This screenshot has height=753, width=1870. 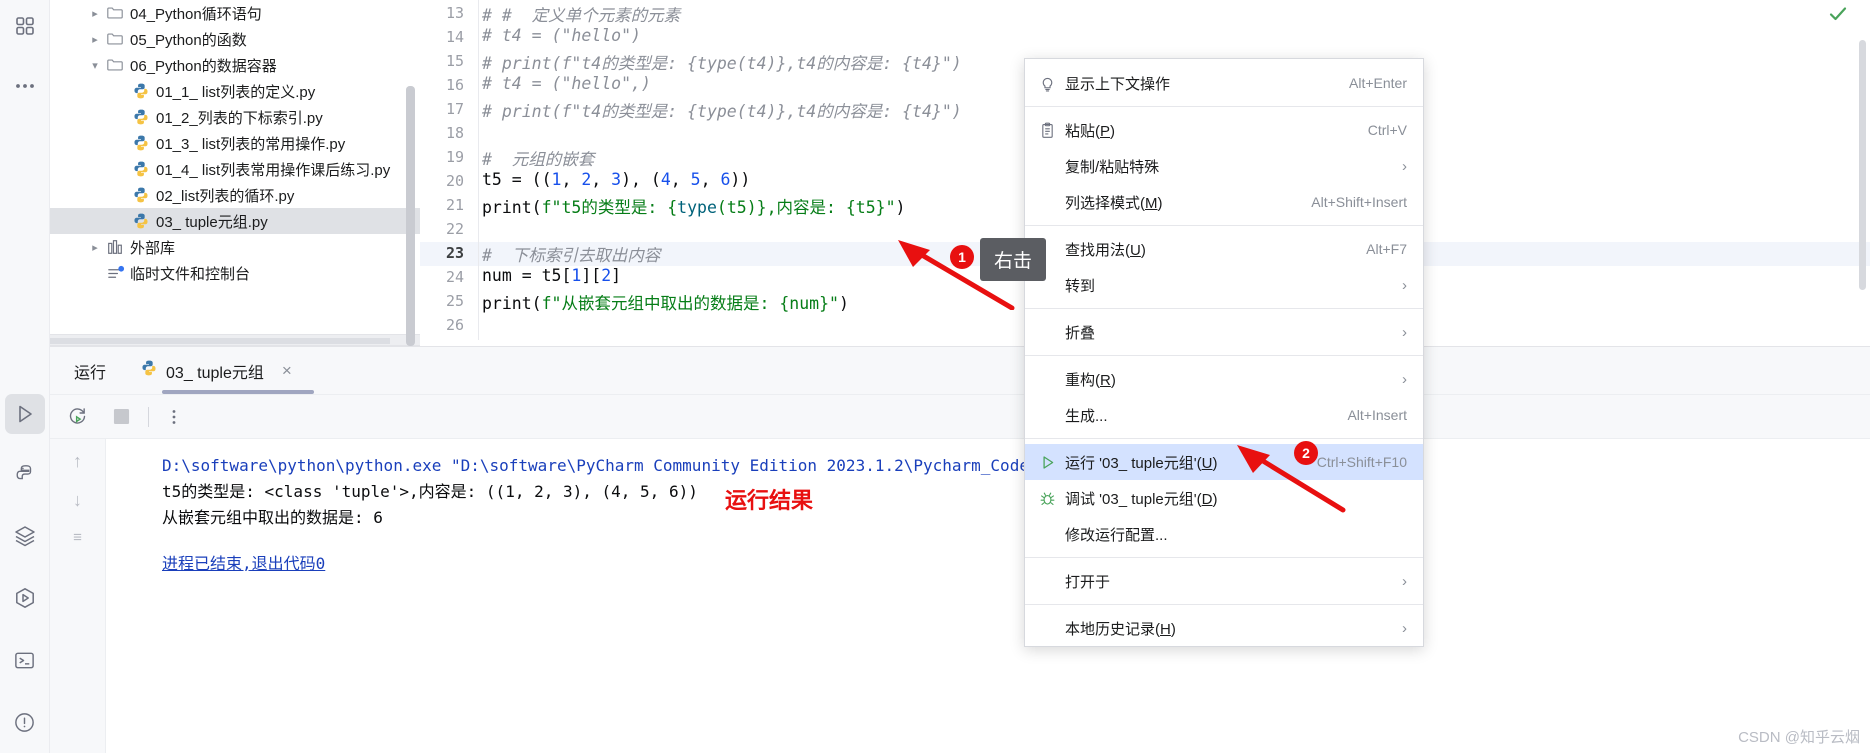 What do you see at coordinates (77, 537) in the screenshot?
I see `soft-wrap-icon: ≡` at bounding box center [77, 537].